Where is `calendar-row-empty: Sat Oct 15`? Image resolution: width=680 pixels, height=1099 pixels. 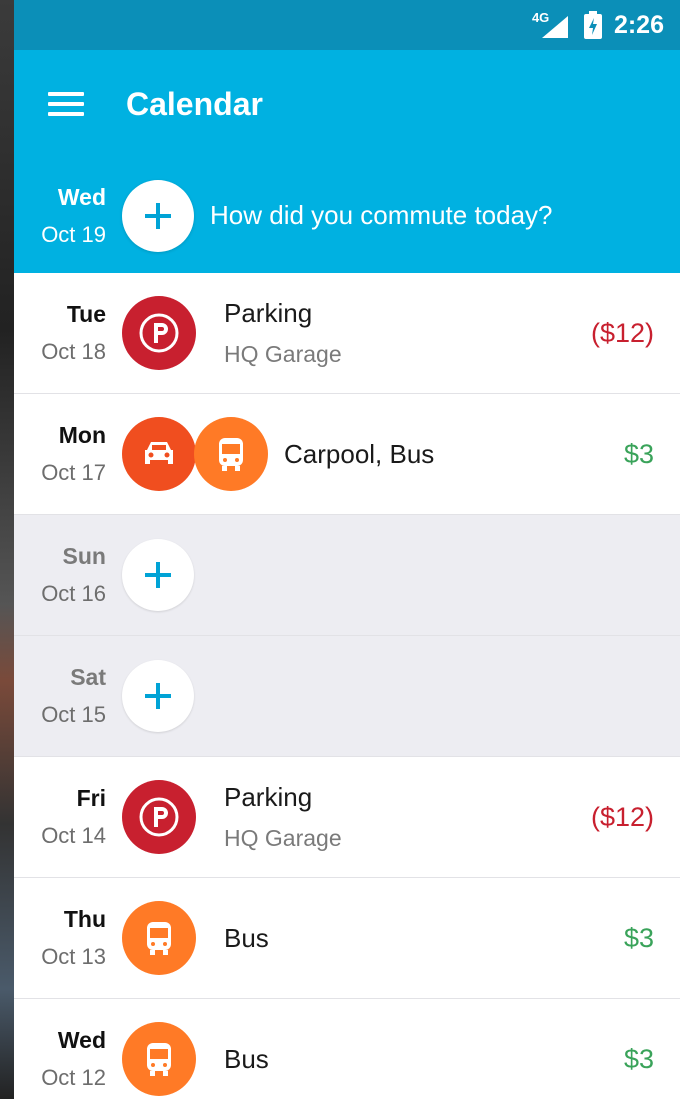 calendar-row-empty: Sat Oct 15 is located at coordinates (347, 696).